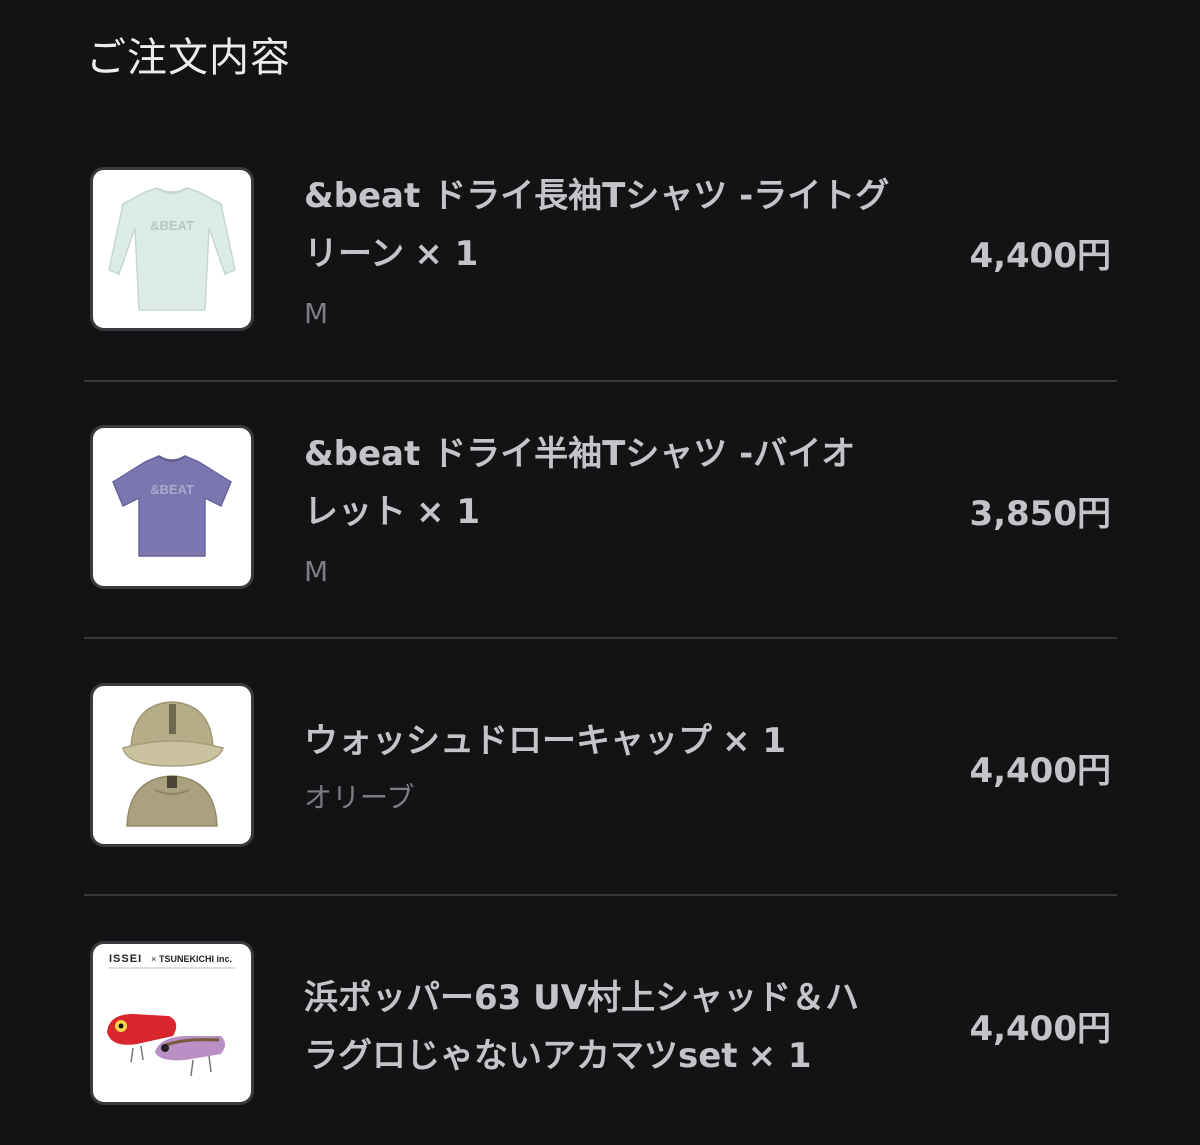  I want to click on long-sleeve-shirt-icon: &BEAT, so click(172, 249).